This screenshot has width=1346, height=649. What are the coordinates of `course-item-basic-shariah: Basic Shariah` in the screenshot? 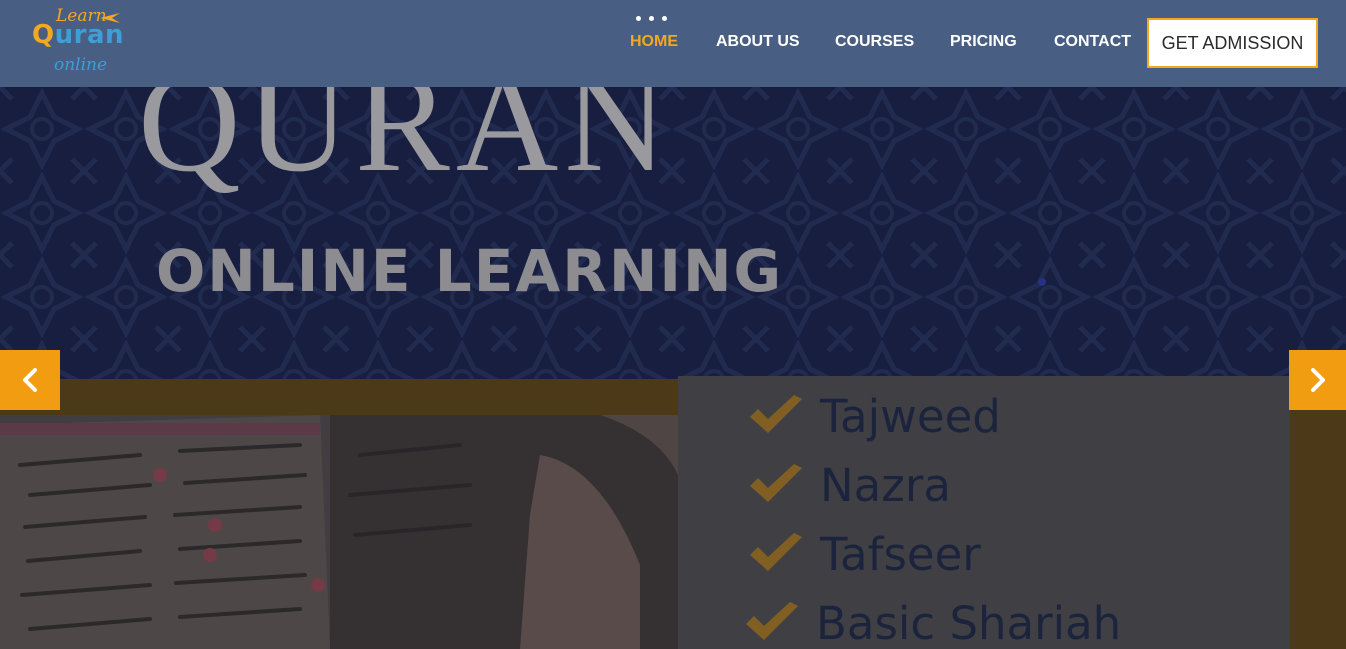 It's located at (932, 623).